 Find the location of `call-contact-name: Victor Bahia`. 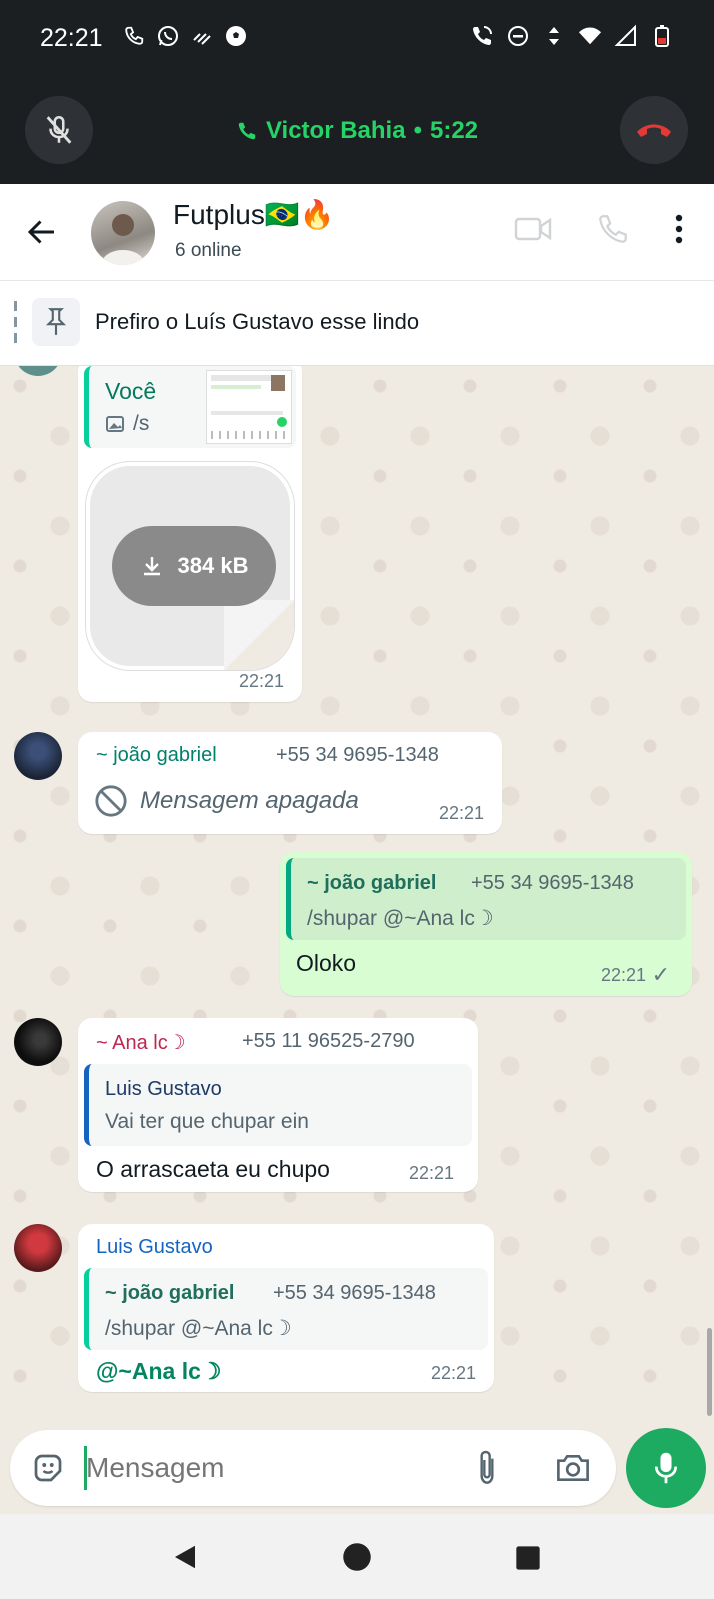

call-contact-name: Victor Bahia is located at coordinates (335, 130).